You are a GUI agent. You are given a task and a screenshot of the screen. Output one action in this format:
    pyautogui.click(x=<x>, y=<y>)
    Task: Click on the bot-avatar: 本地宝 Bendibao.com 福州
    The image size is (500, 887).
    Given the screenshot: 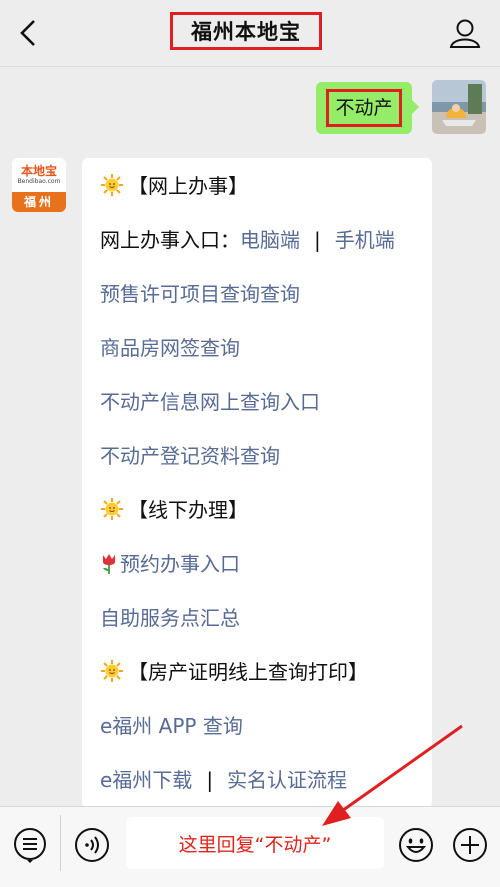 What is the action you would take?
    pyautogui.click(x=39, y=185)
    